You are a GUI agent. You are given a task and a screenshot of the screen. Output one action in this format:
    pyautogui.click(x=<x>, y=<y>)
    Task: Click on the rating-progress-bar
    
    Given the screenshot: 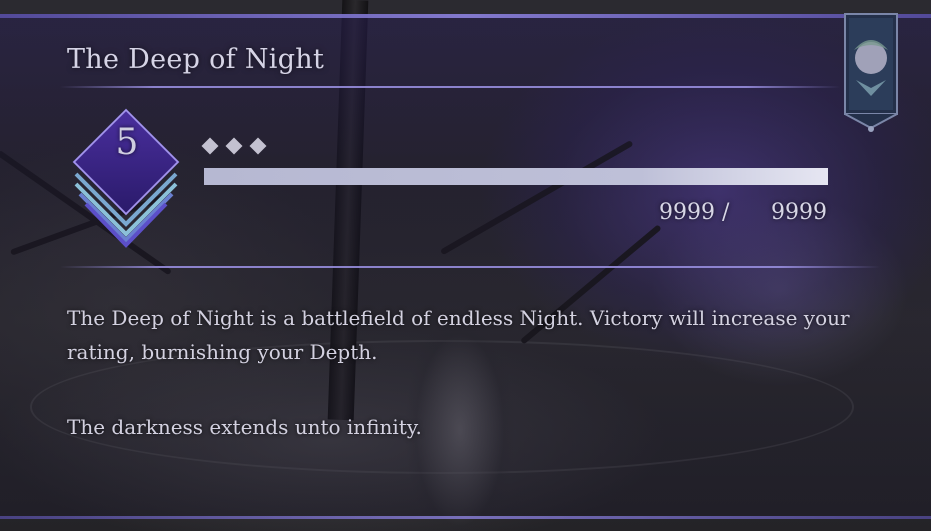 What is the action you would take?
    pyautogui.click(x=516, y=176)
    